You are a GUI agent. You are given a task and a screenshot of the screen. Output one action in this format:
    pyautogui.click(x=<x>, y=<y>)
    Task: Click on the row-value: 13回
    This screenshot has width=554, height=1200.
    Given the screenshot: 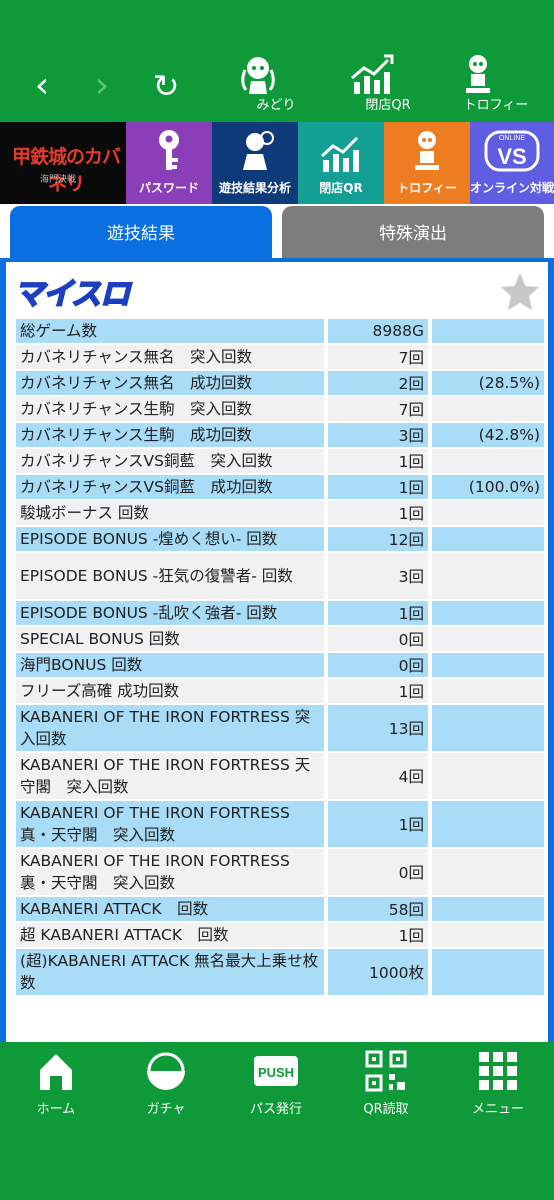 What is the action you would take?
    pyautogui.click(x=380, y=728)
    